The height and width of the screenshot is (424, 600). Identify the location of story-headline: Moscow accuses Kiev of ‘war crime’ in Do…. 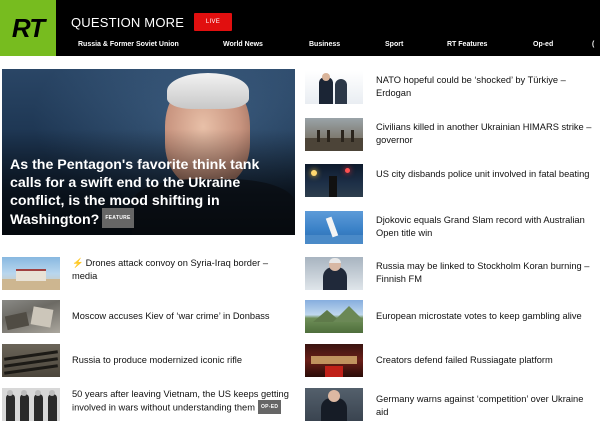
(186, 316).